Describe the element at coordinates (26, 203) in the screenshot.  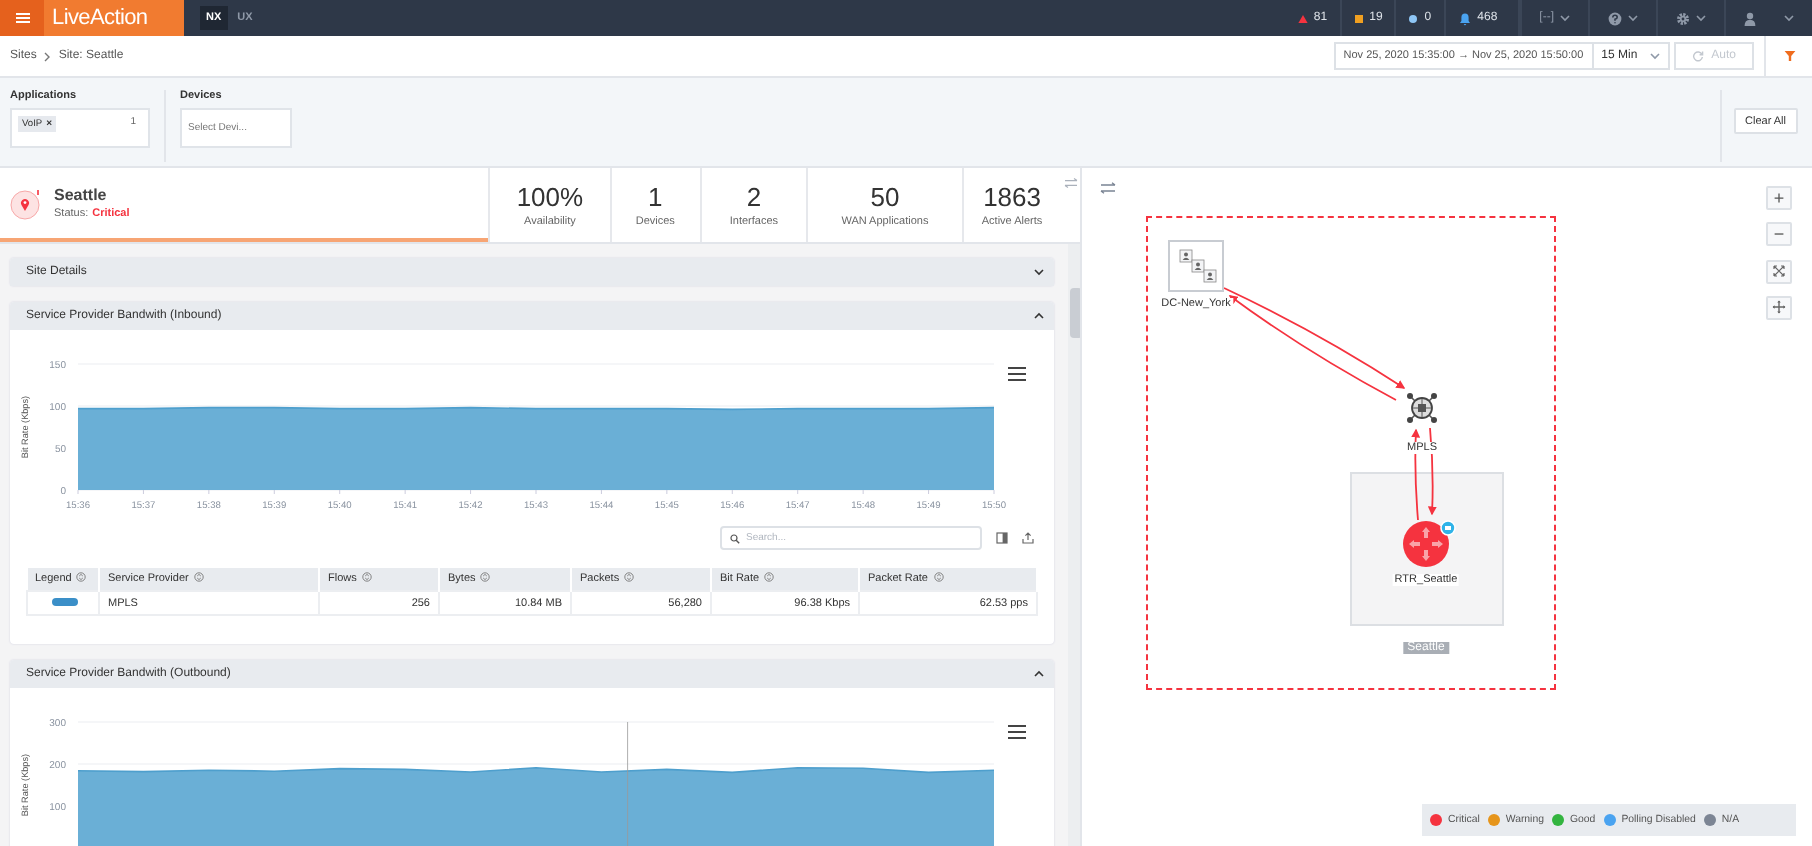
I see `location-pin-icon` at that location.